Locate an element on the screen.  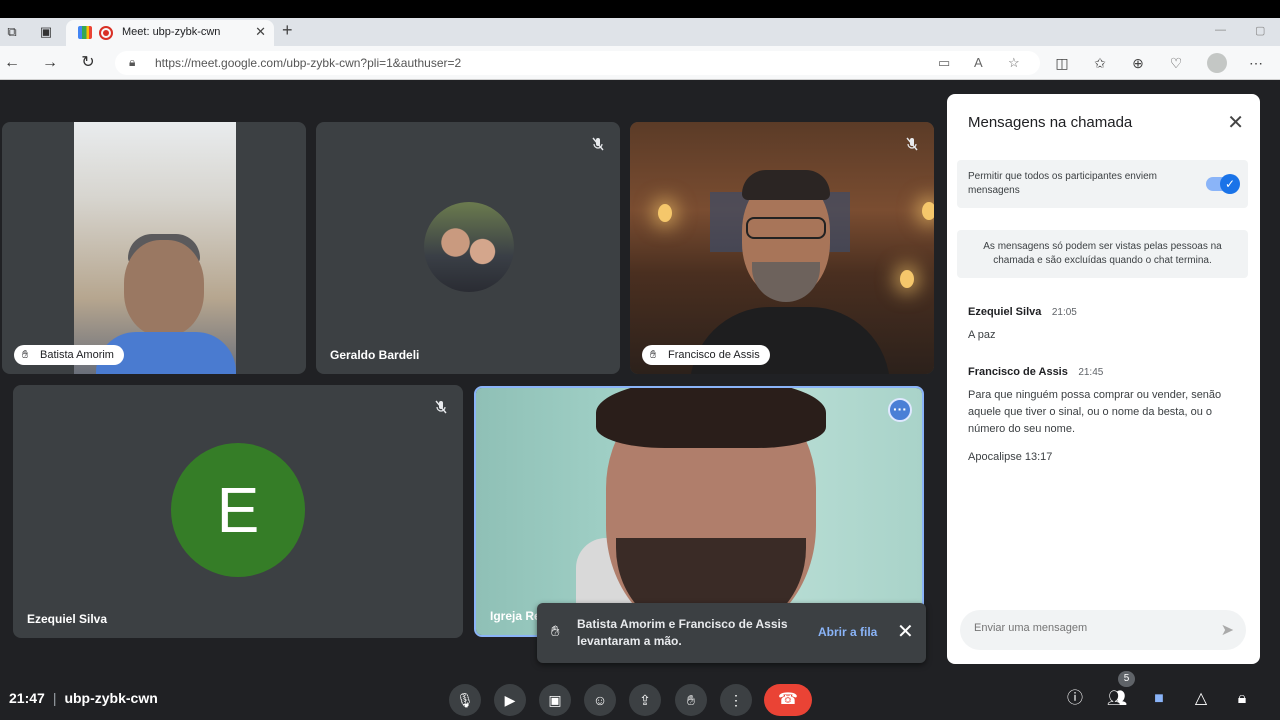
participant-name: Geraldo Bardeli is located at coordinates (375, 355).